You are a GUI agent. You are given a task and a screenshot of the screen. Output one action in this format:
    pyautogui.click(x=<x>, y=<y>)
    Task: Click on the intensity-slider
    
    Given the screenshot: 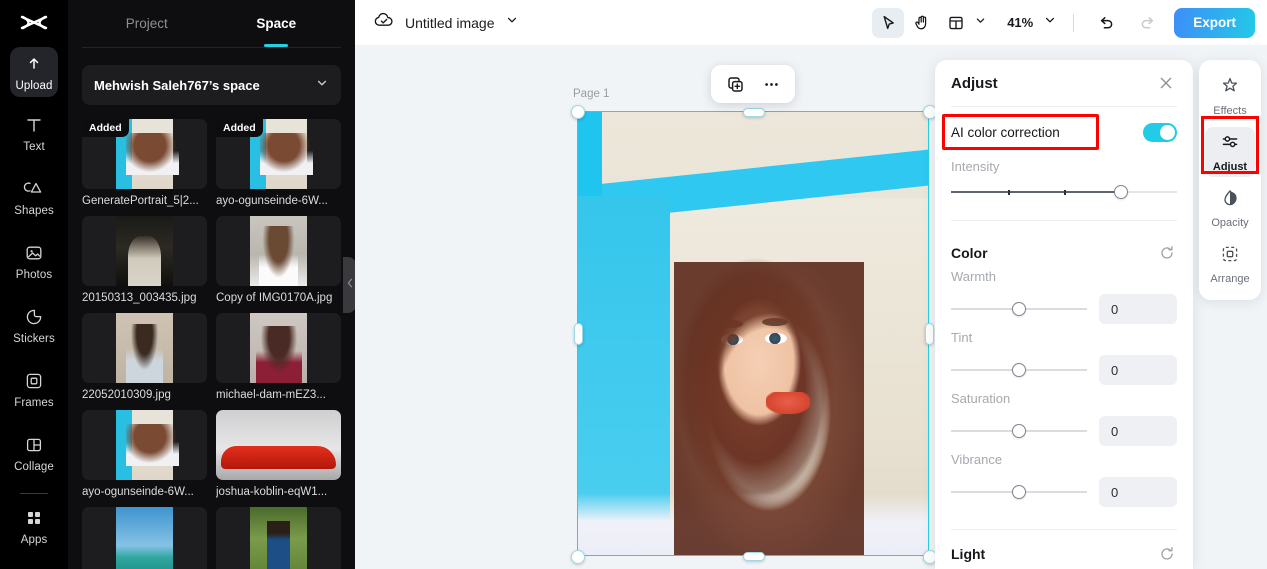 What is the action you would take?
    pyautogui.click(x=1064, y=192)
    